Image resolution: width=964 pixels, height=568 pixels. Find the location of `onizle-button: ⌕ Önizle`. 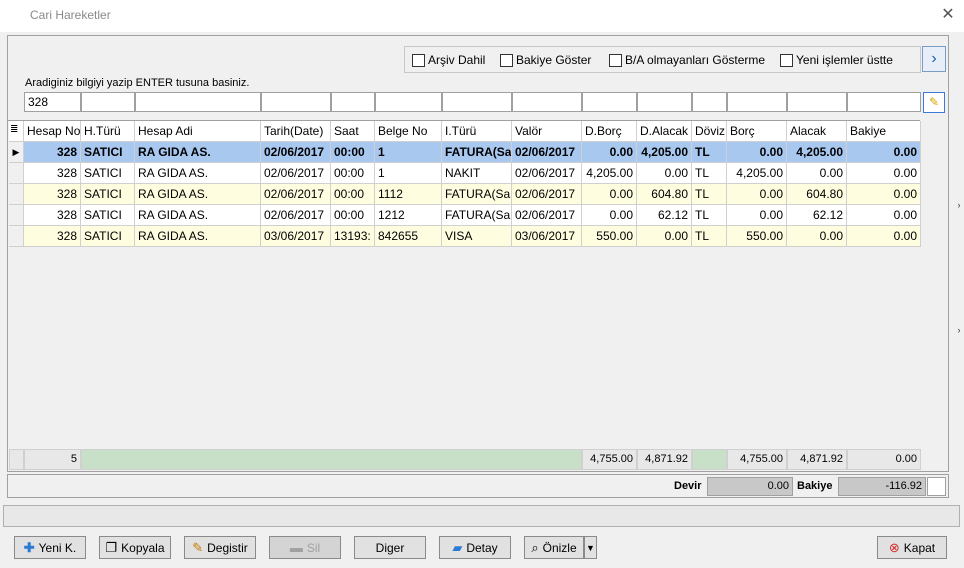

onizle-button: ⌕ Önizle is located at coordinates (554, 547).